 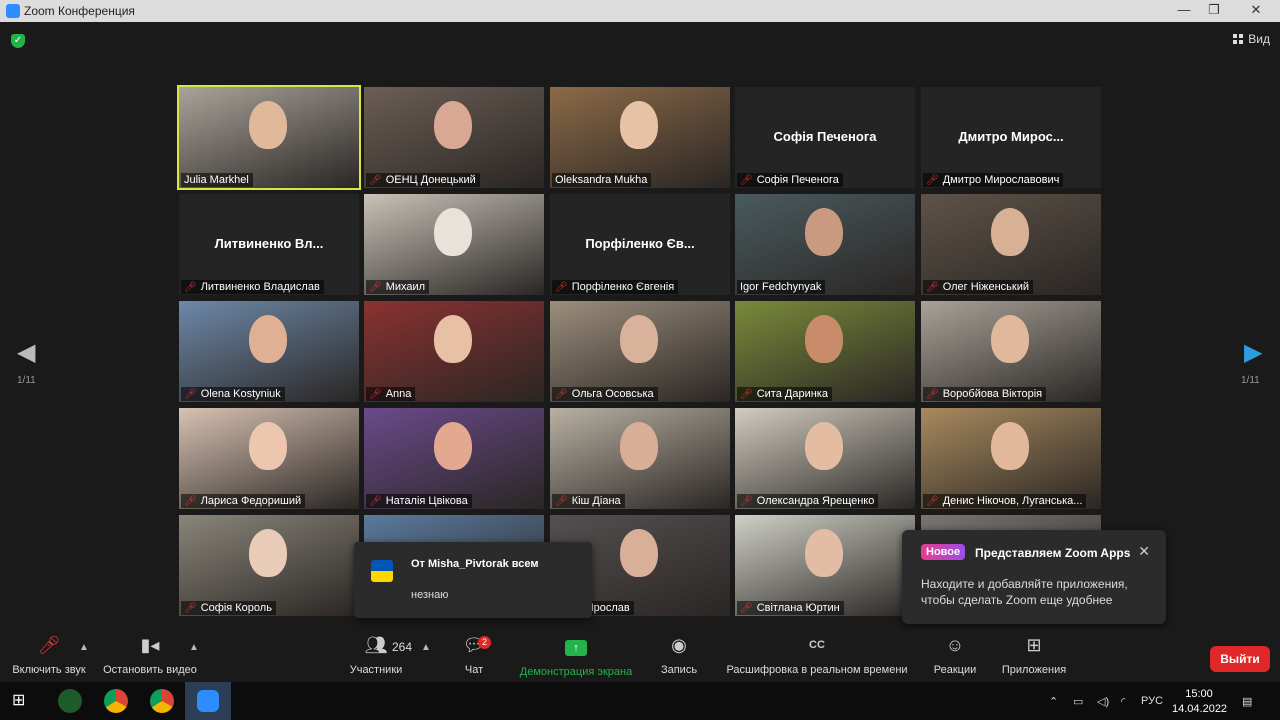 I want to click on participant-tile: 🎤︎ Ольга Осовська, so click(x=640, y=351).